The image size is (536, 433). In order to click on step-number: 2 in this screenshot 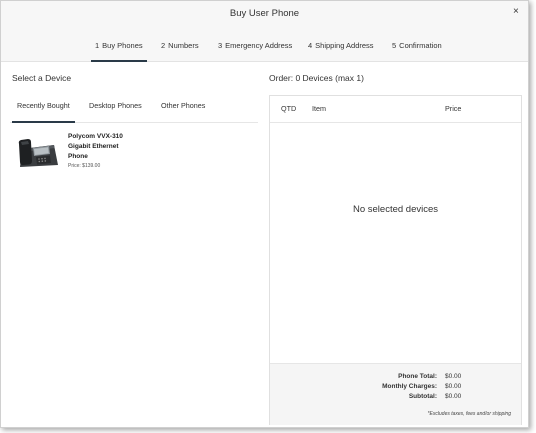, I will do `click(163, 45)`.